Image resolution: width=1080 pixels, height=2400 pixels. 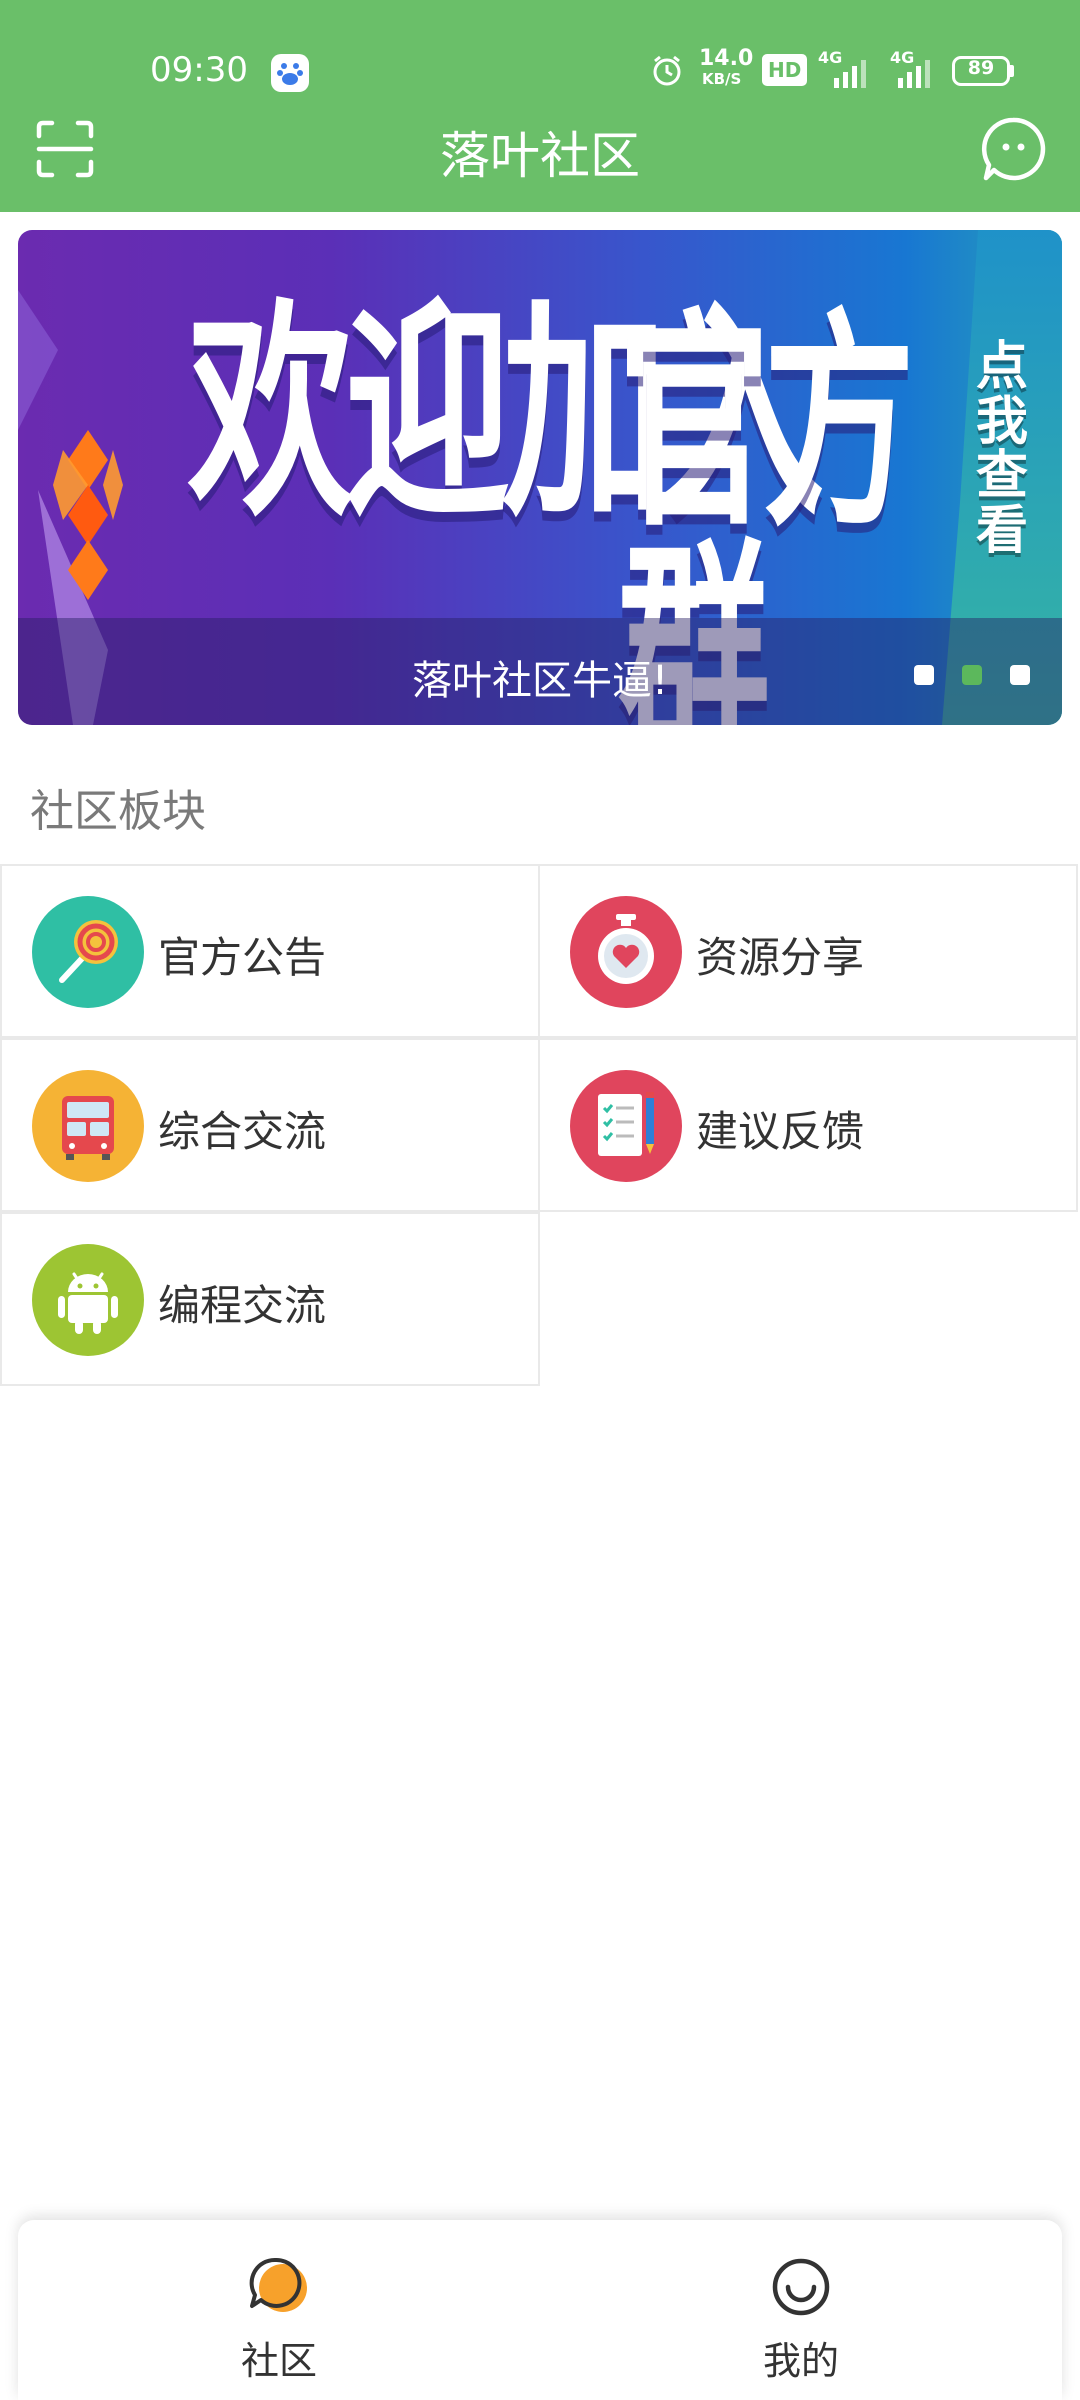 I want to click on board-programming: 编程交流, so click(x=270, y=1299).